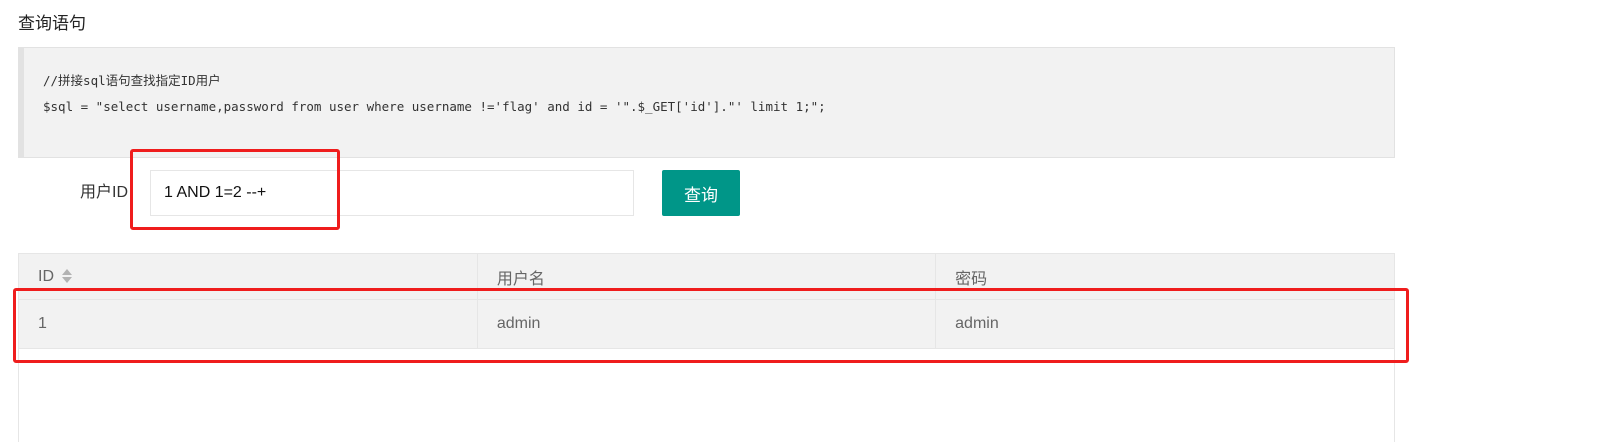 Image resolution: width=1621 pixels, height=442 pixels. Describe the element at coordinates (67, 276) in the screenshot. I see `sort-icon` at that location.